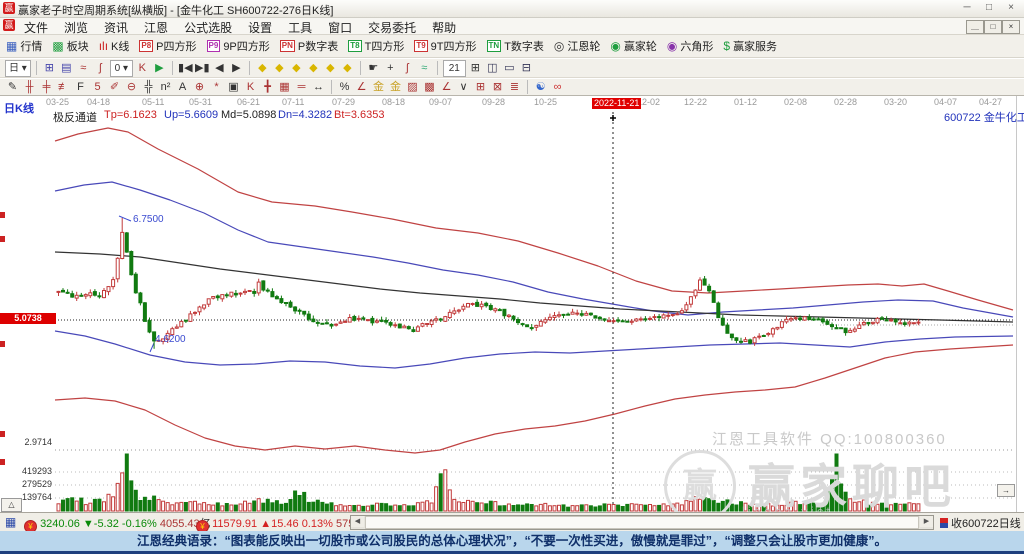 The height and width of the screenshot is (554, 1024). What do you see at coordinates (617, 103) in the screenshot?
I see `highlighted-date: 2022-11-21` at bounding box center [617, 103].